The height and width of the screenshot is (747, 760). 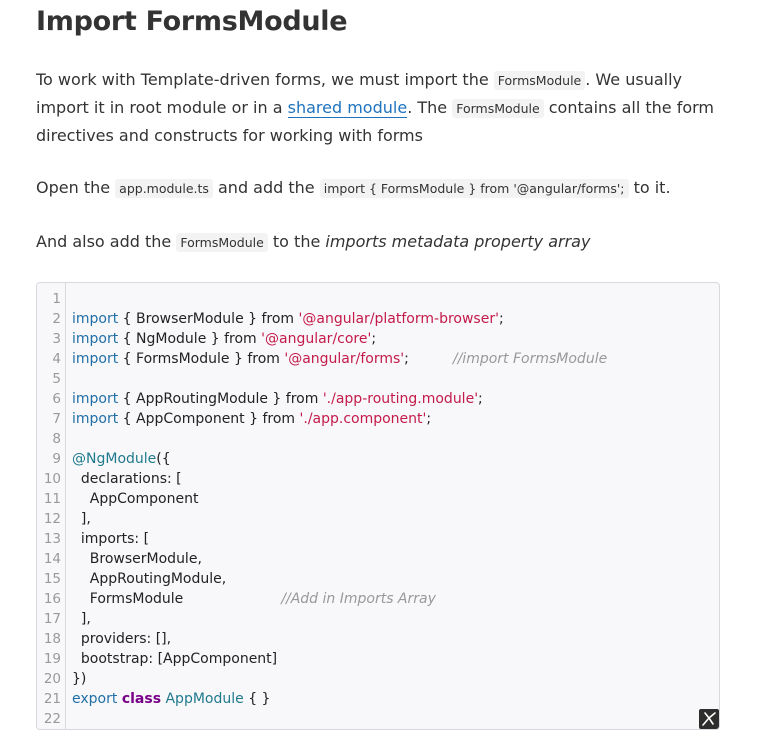 What do you see at coordinates (56, 339) in the screenshot?
I see `line-number: 3` at bounding box center [56, 339].